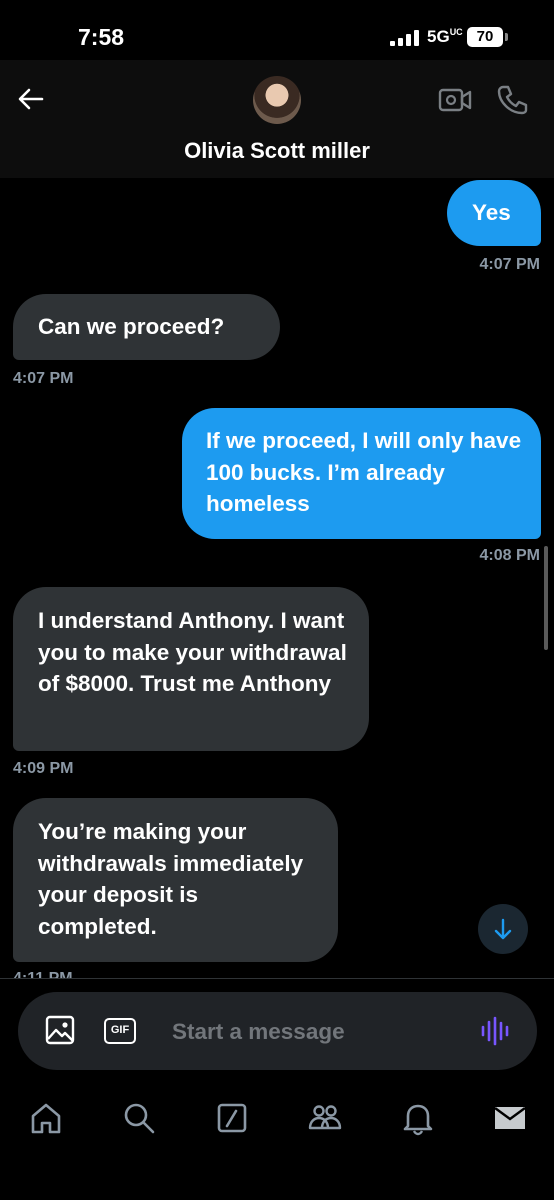  Describe the element at coordinates (546, 598) in the screenshot. I see `scrollbar` at that location.